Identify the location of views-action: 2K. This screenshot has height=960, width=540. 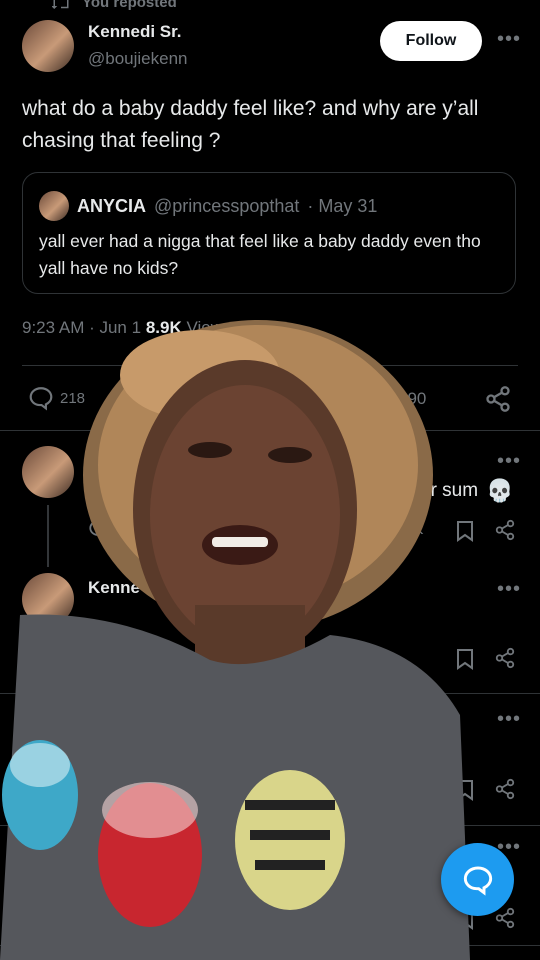
(414, 529).